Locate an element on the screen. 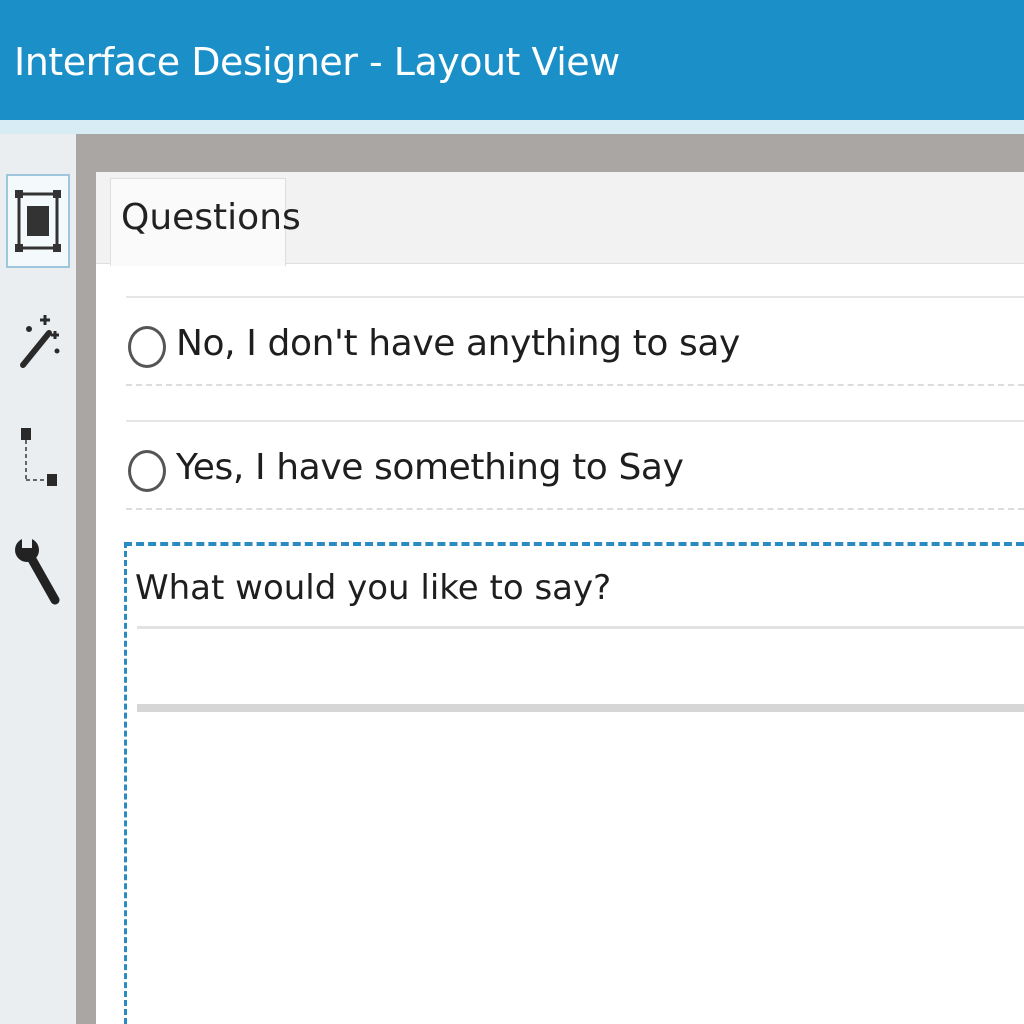 The image size is (1024, 1024). wrench-tool-button is located at coordinates (38, 571).